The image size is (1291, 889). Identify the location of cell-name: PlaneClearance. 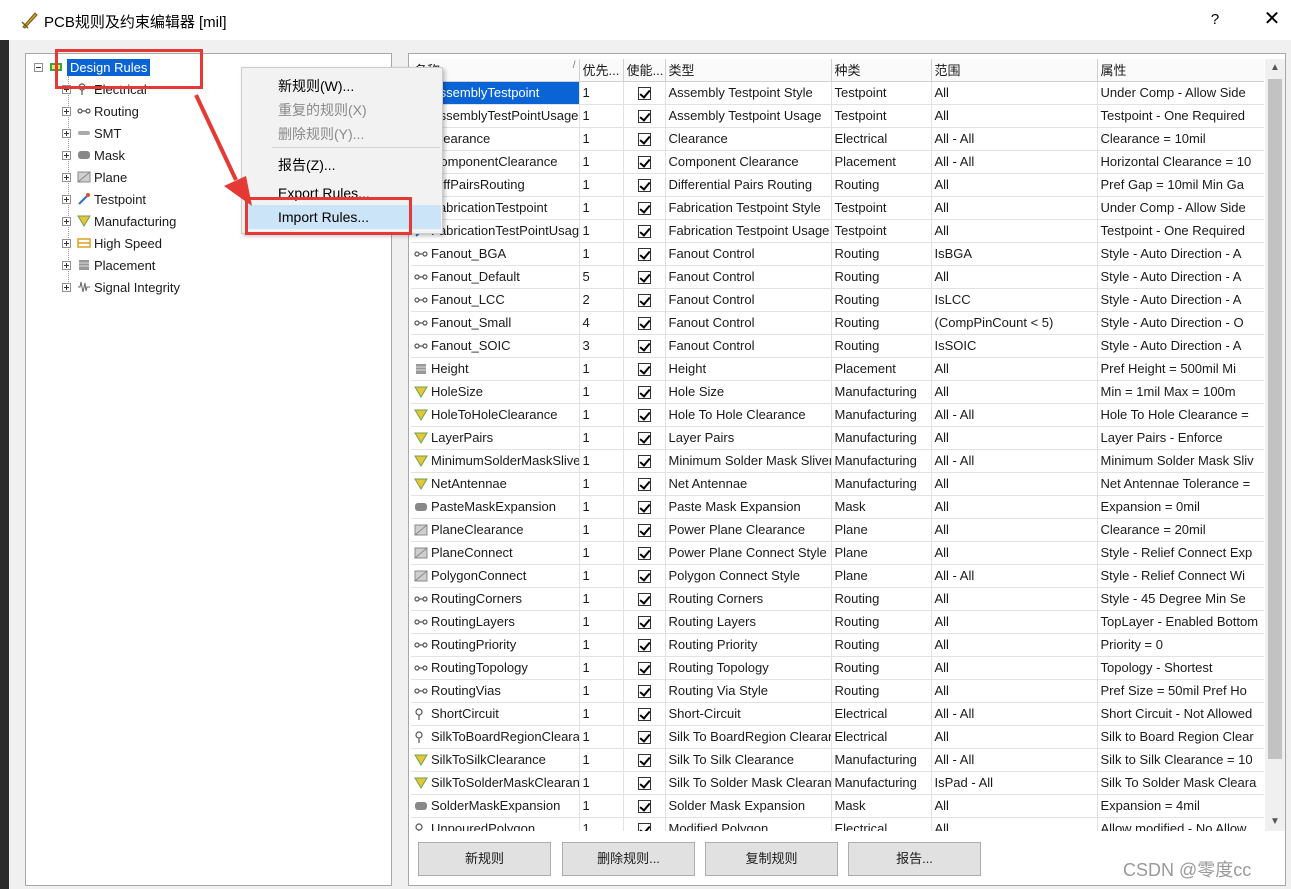
(495, 530).